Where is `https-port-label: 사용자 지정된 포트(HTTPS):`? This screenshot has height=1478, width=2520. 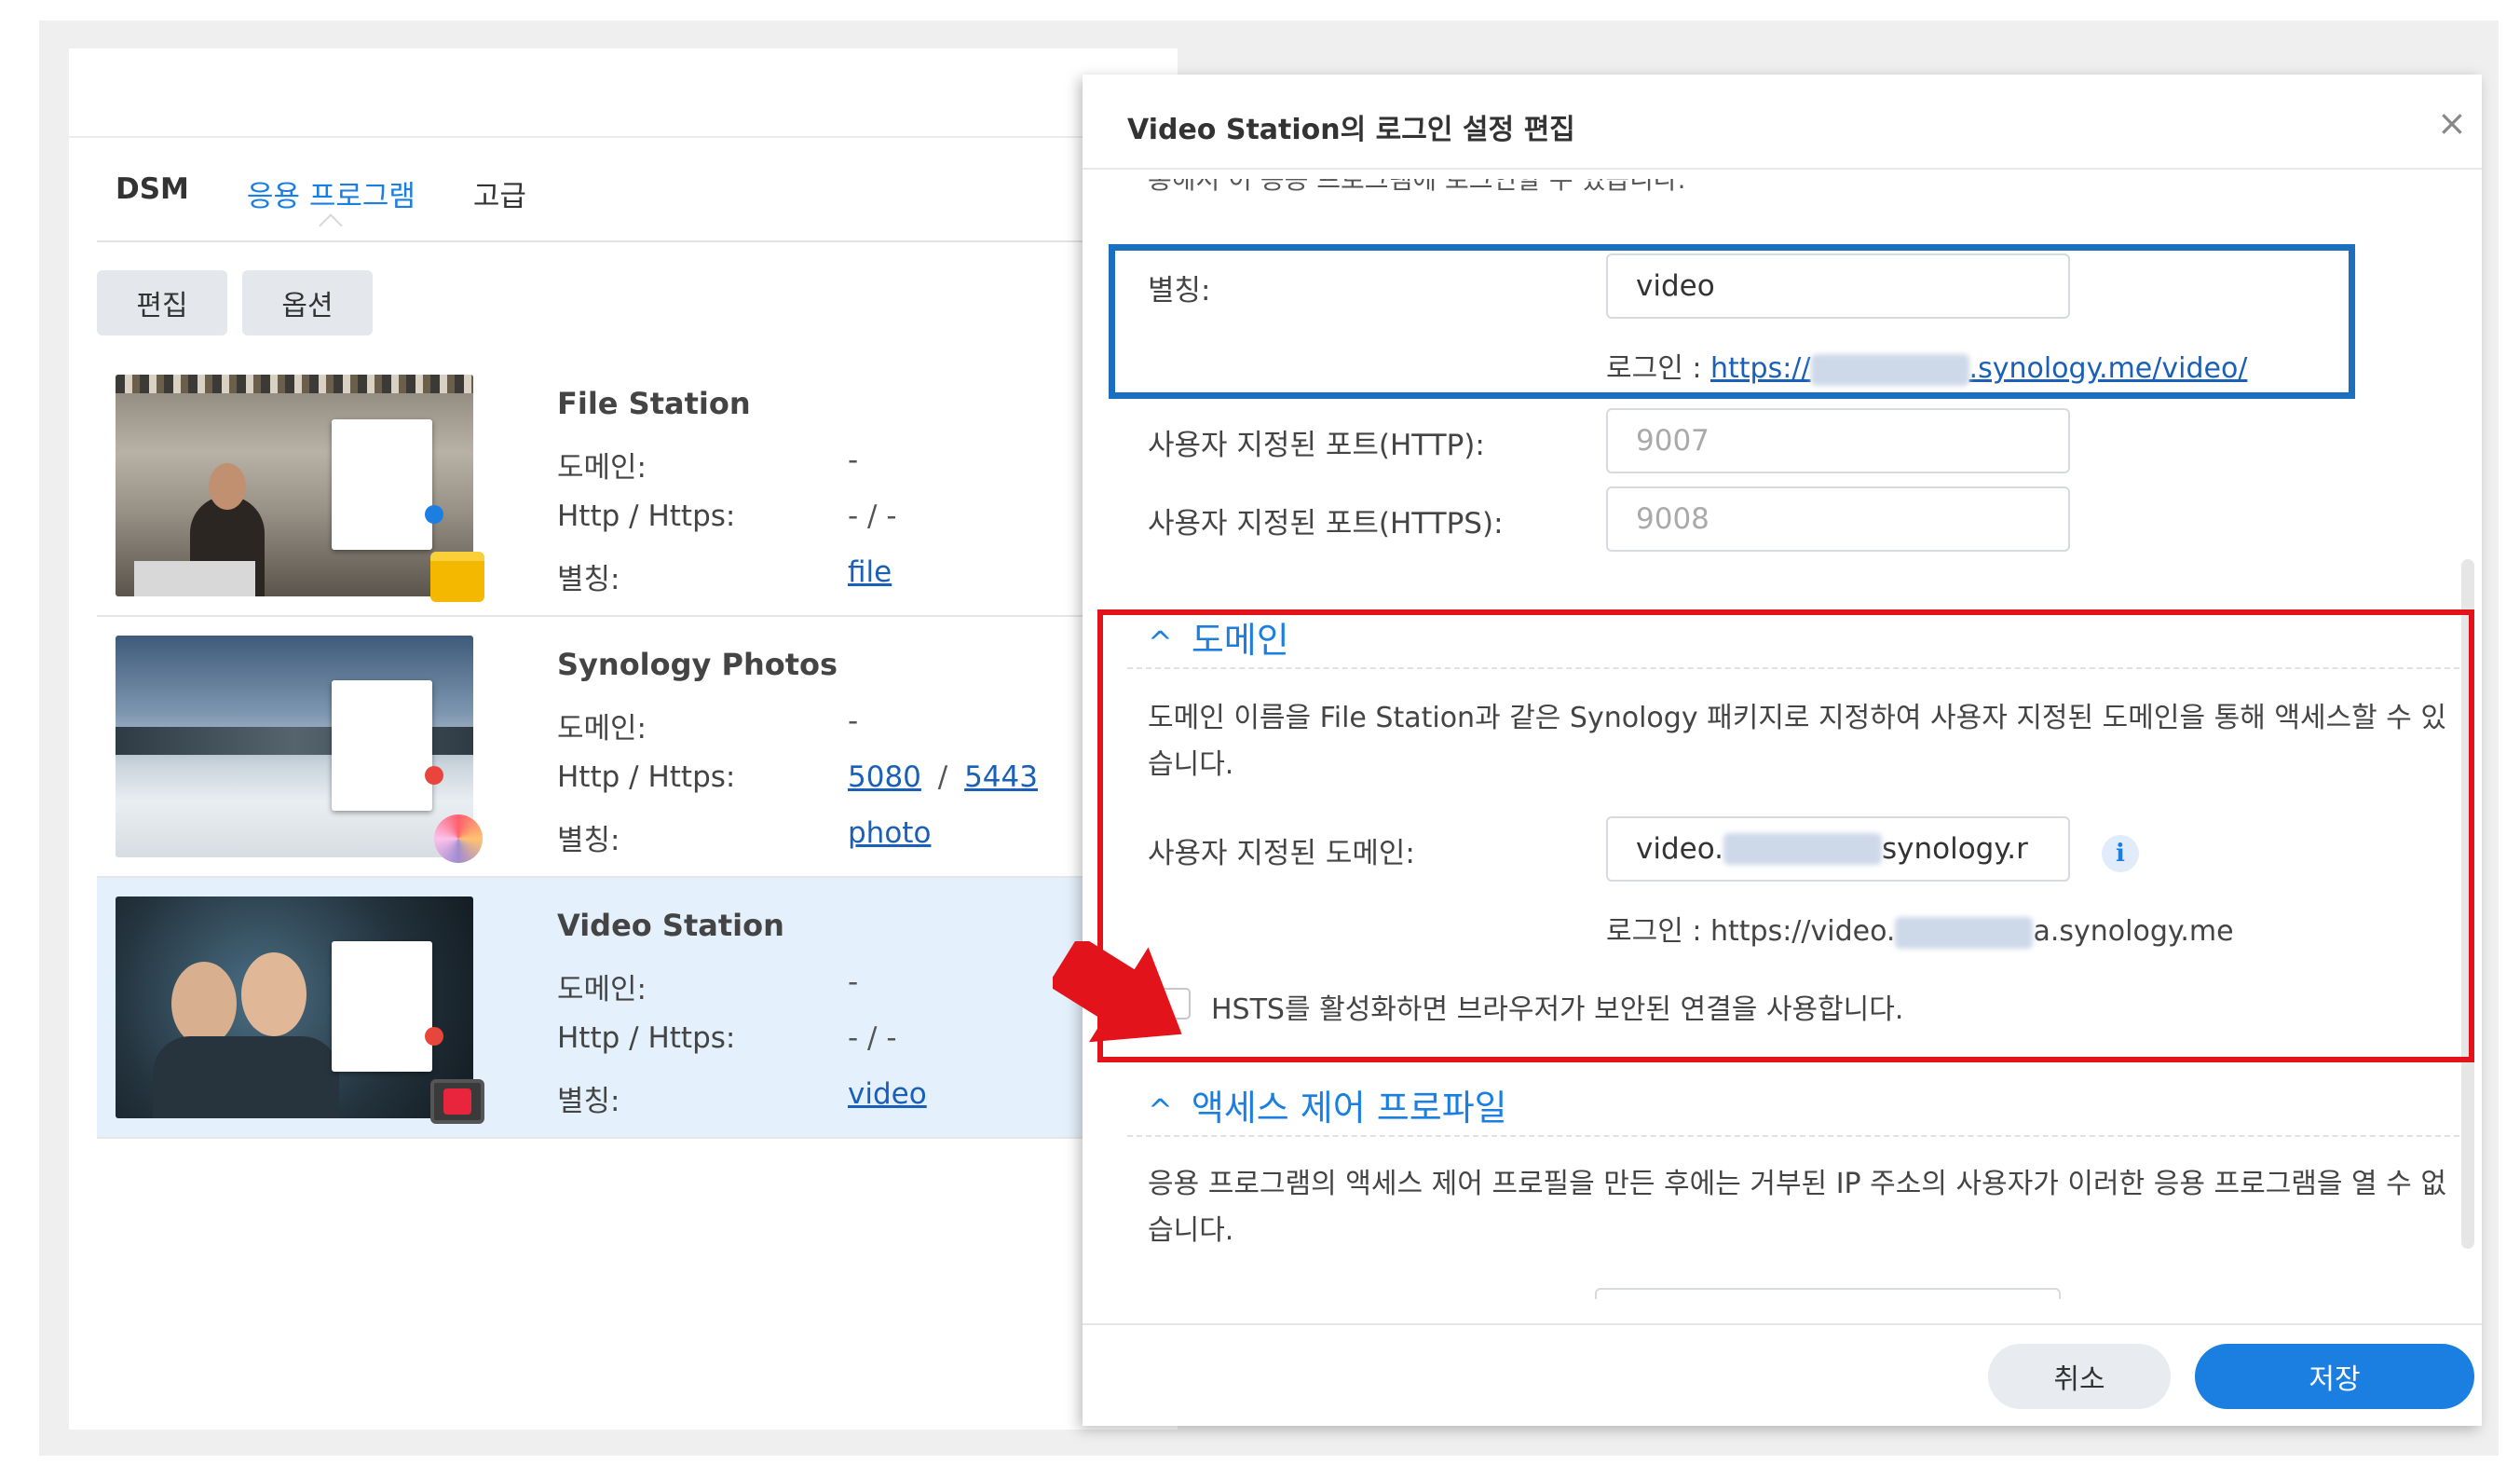 https-port-label: 사용자 지정된 포트(HTTPS): is located at coordinates (1326, 524).